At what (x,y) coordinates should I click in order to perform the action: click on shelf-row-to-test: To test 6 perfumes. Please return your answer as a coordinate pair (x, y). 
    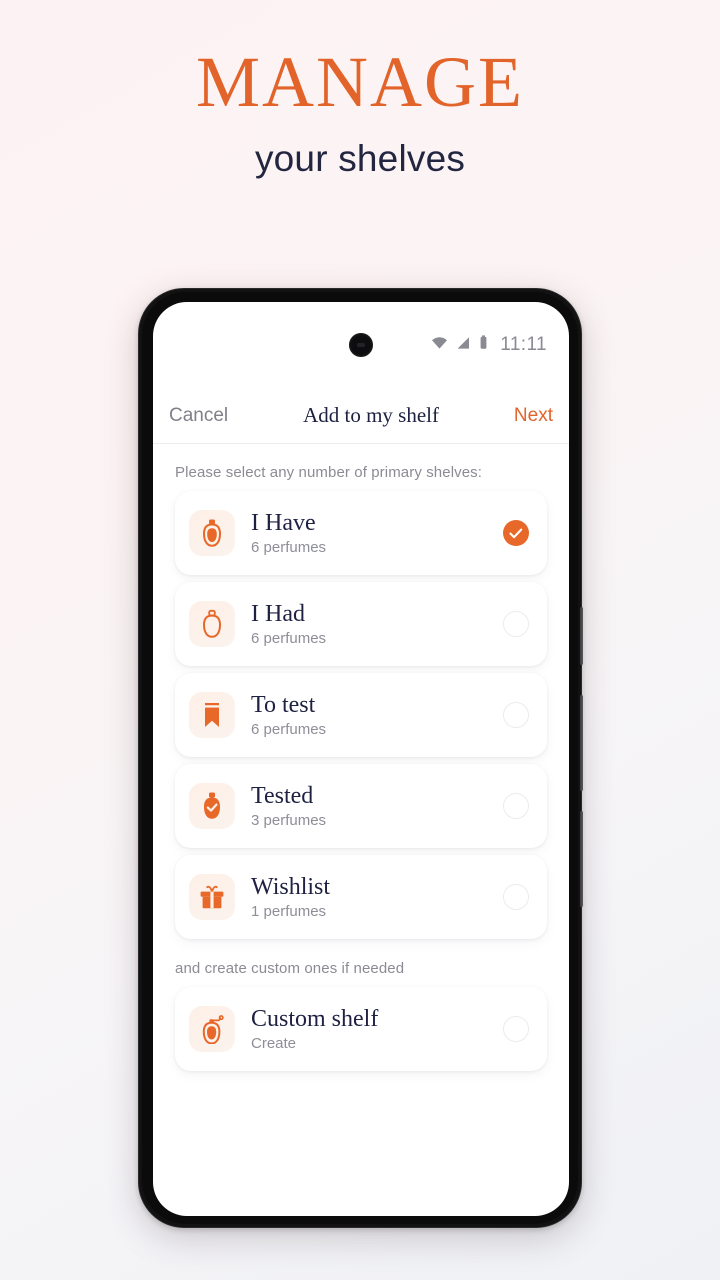
    Looking at the image, I should click on (361, 715).